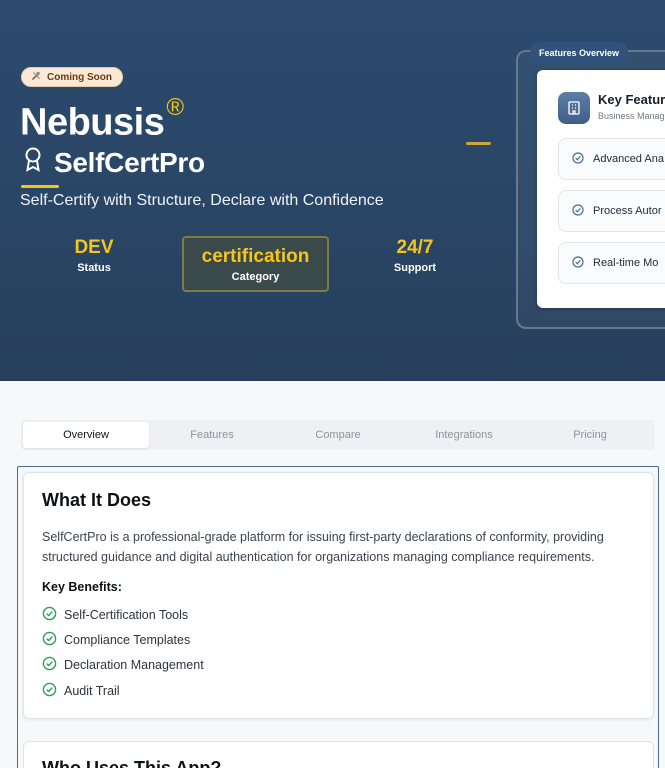 The width and height of the screenshot is (665, 768). I want to click on tab-pricing: Pricing, so click(590, 435).